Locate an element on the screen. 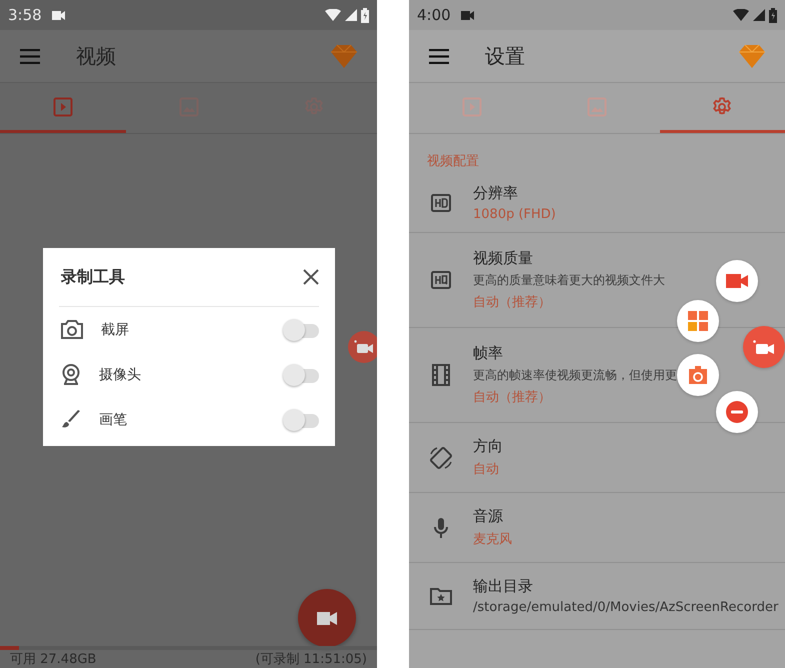  video-record-button is located at coordinates (737, 281).